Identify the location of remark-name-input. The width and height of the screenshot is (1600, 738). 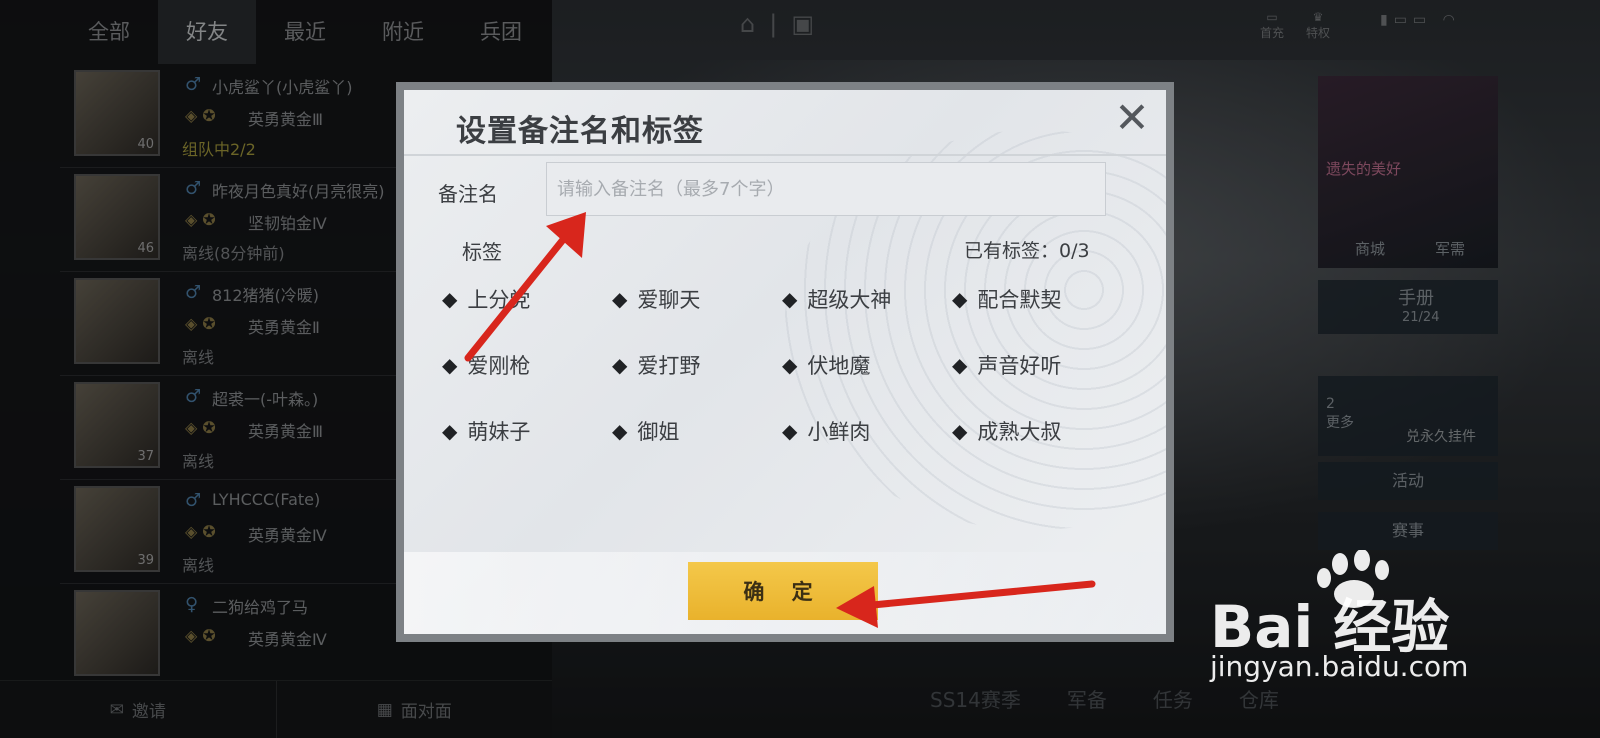
(826, 189).